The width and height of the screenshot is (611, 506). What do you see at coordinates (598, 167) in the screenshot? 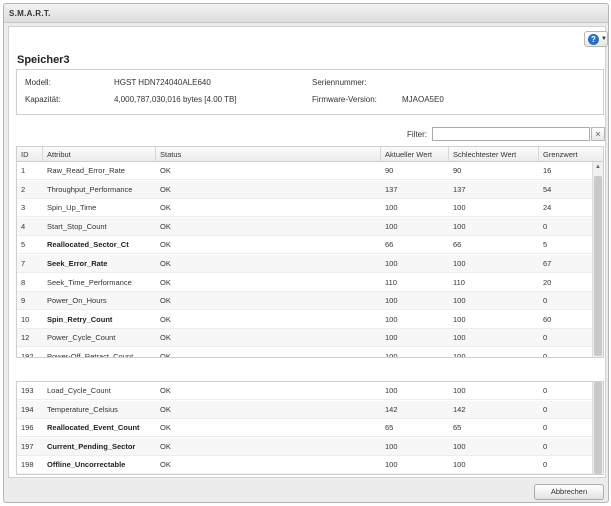
I see `scroll-up-arrow-icon: ▲` at bounding box center [598, 167].